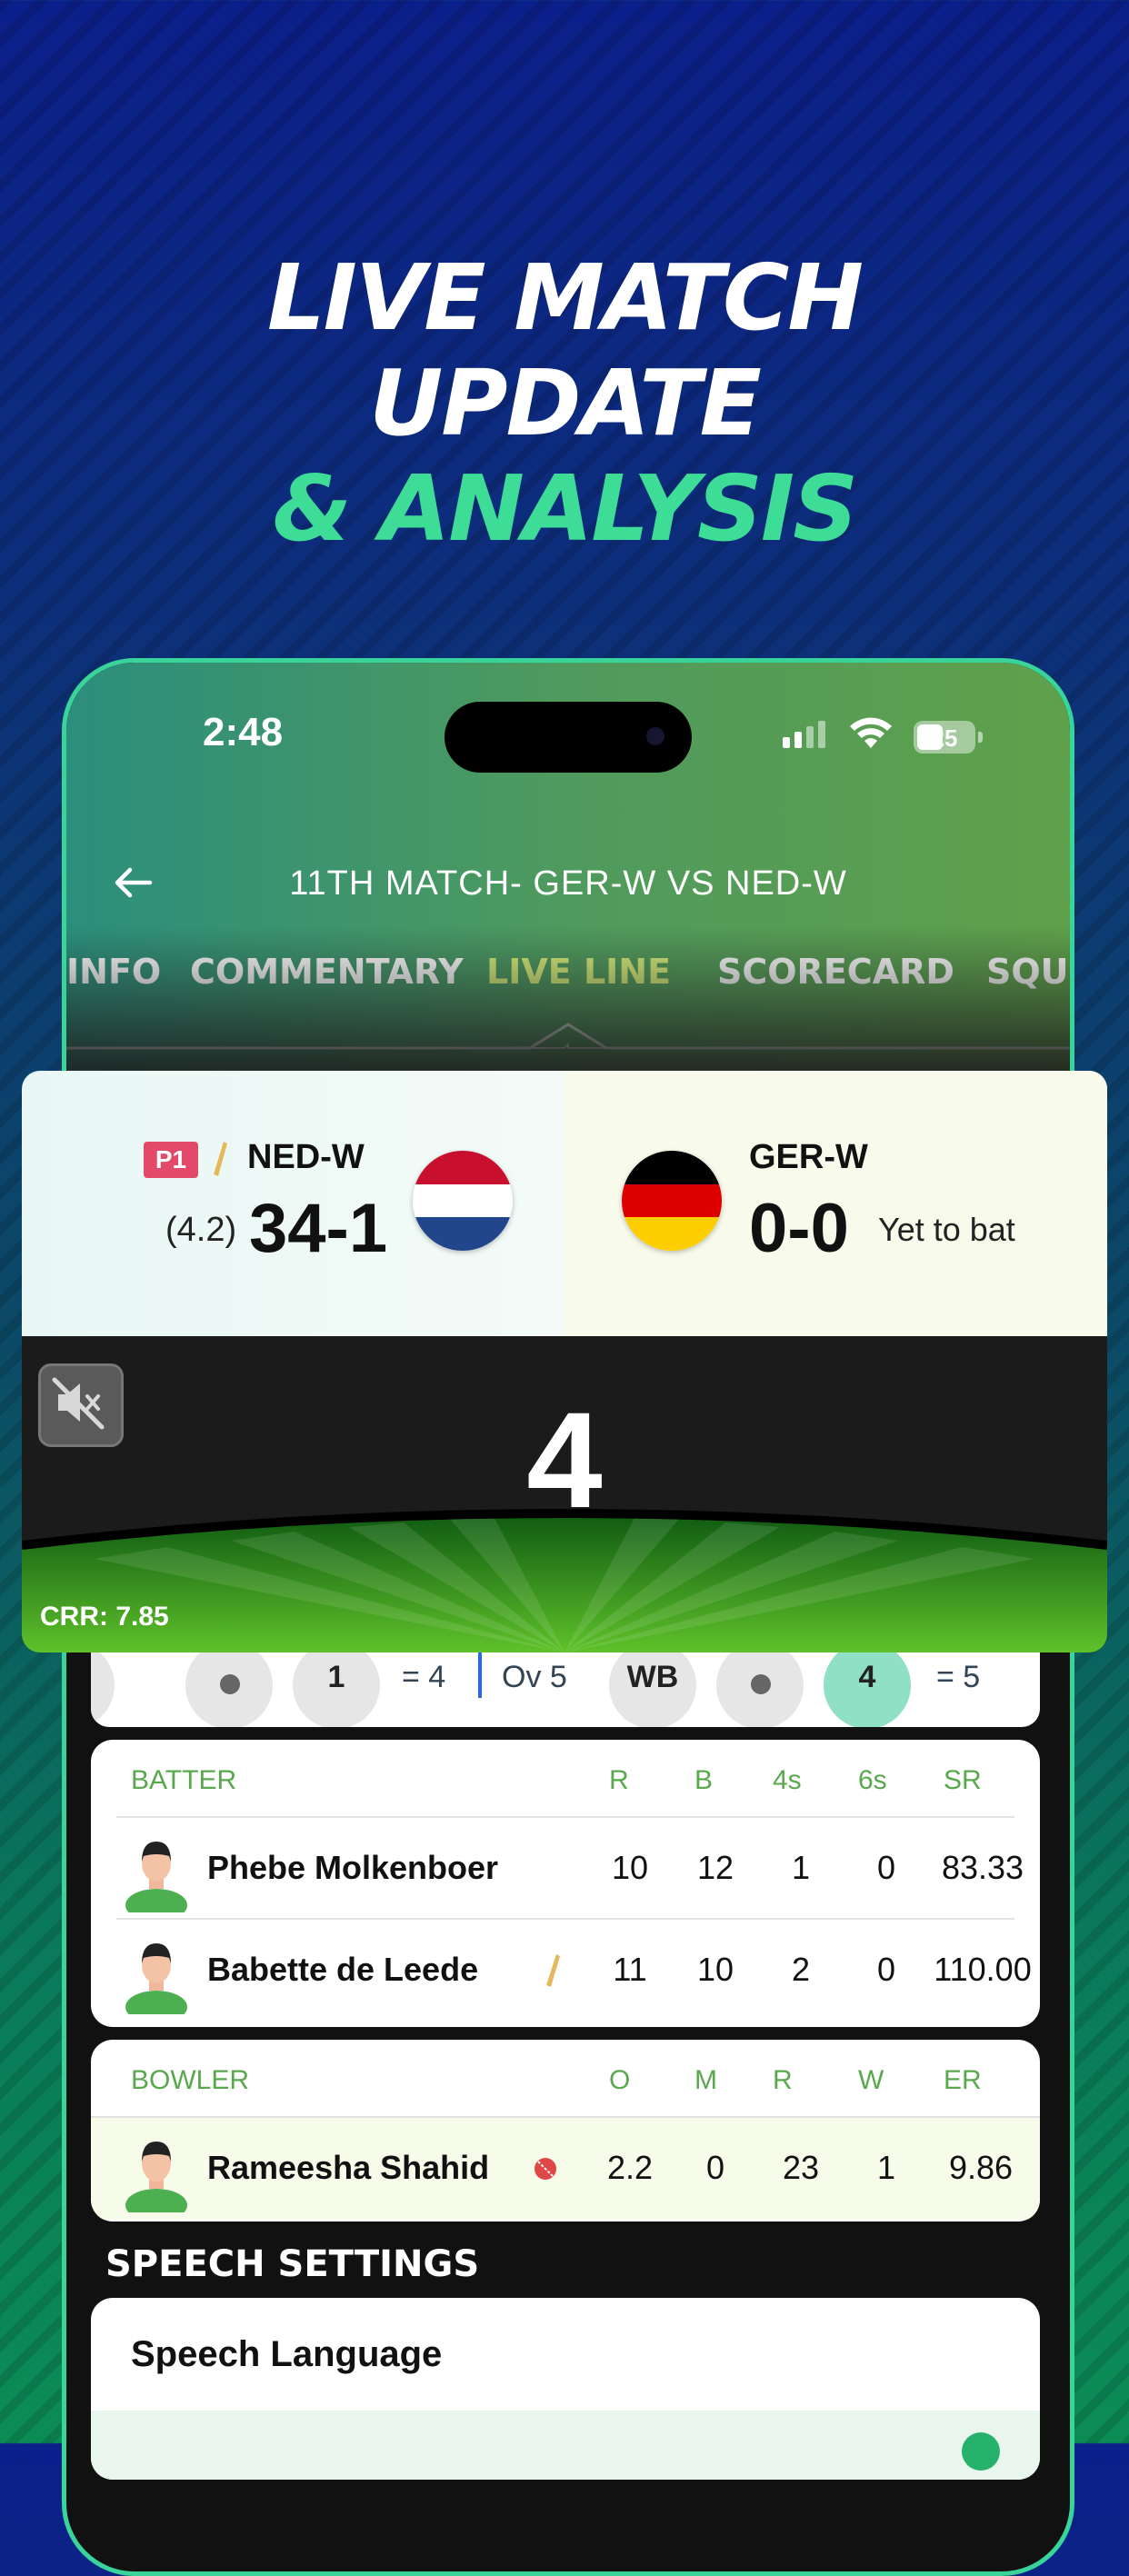  I want to click on table-row: Phebe Molkenboer 10 12 1 0 83.33, so click(570, 1868).